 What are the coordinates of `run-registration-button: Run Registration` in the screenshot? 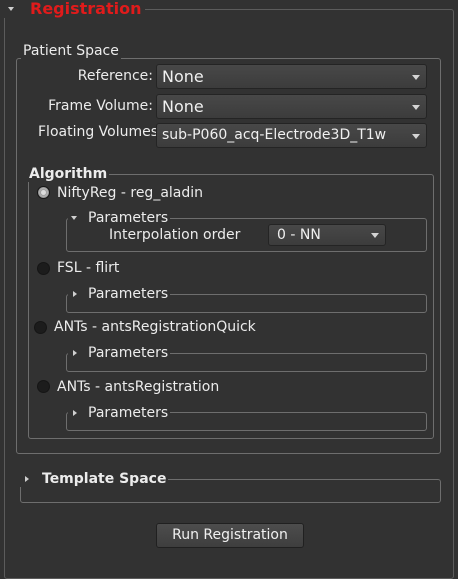 It's located at (230, 535).